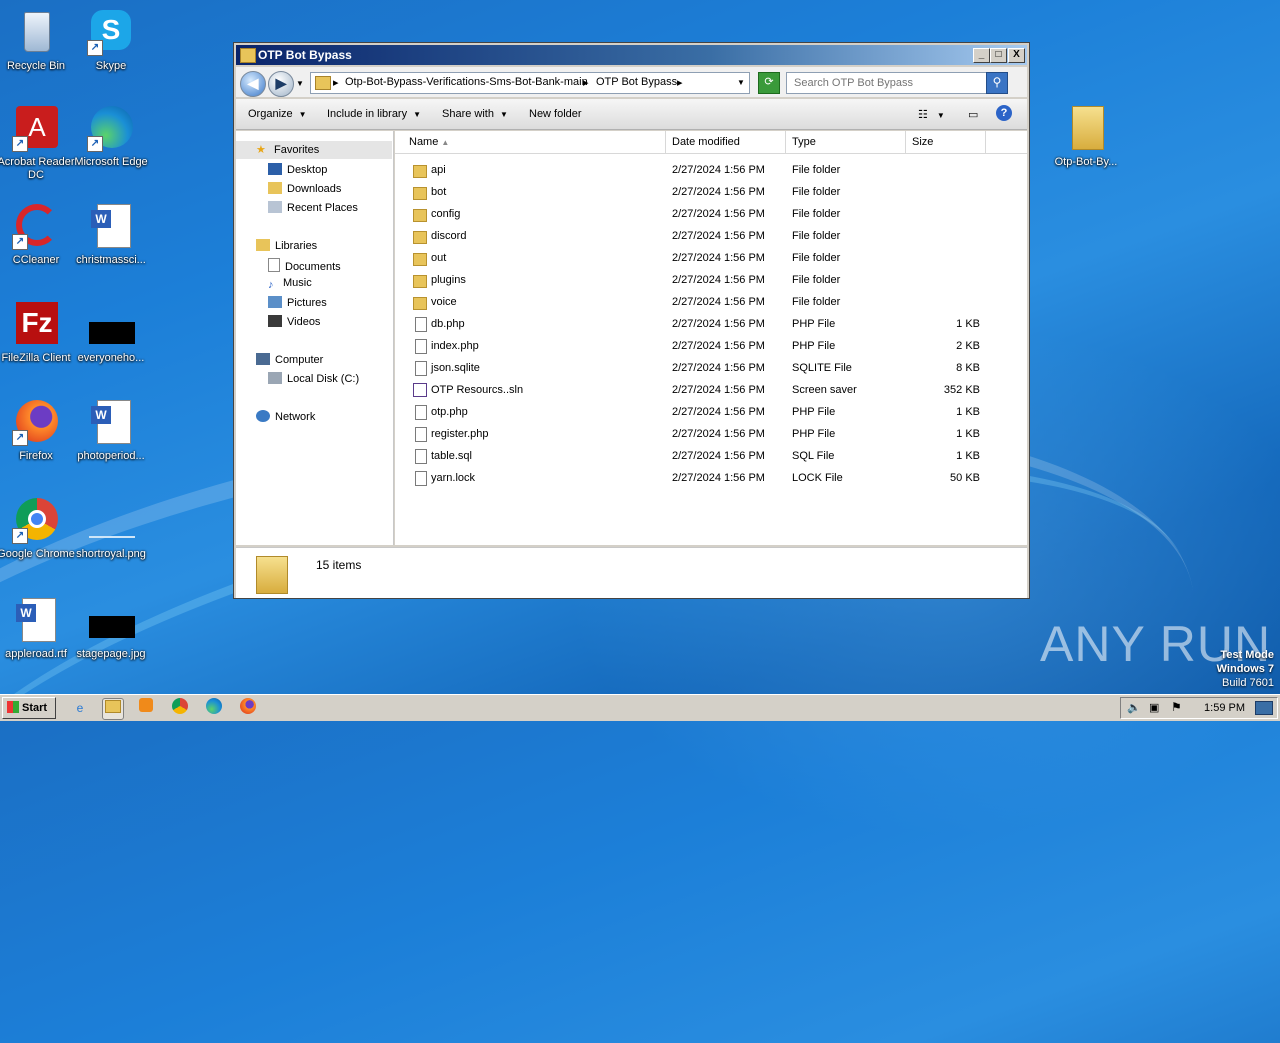 The width and height of the screenshot is (1280, 1043). Describe the element at coordinates (931, 114) in the screenshot. I see `view-options-icon: ☷ ▼` at that location.